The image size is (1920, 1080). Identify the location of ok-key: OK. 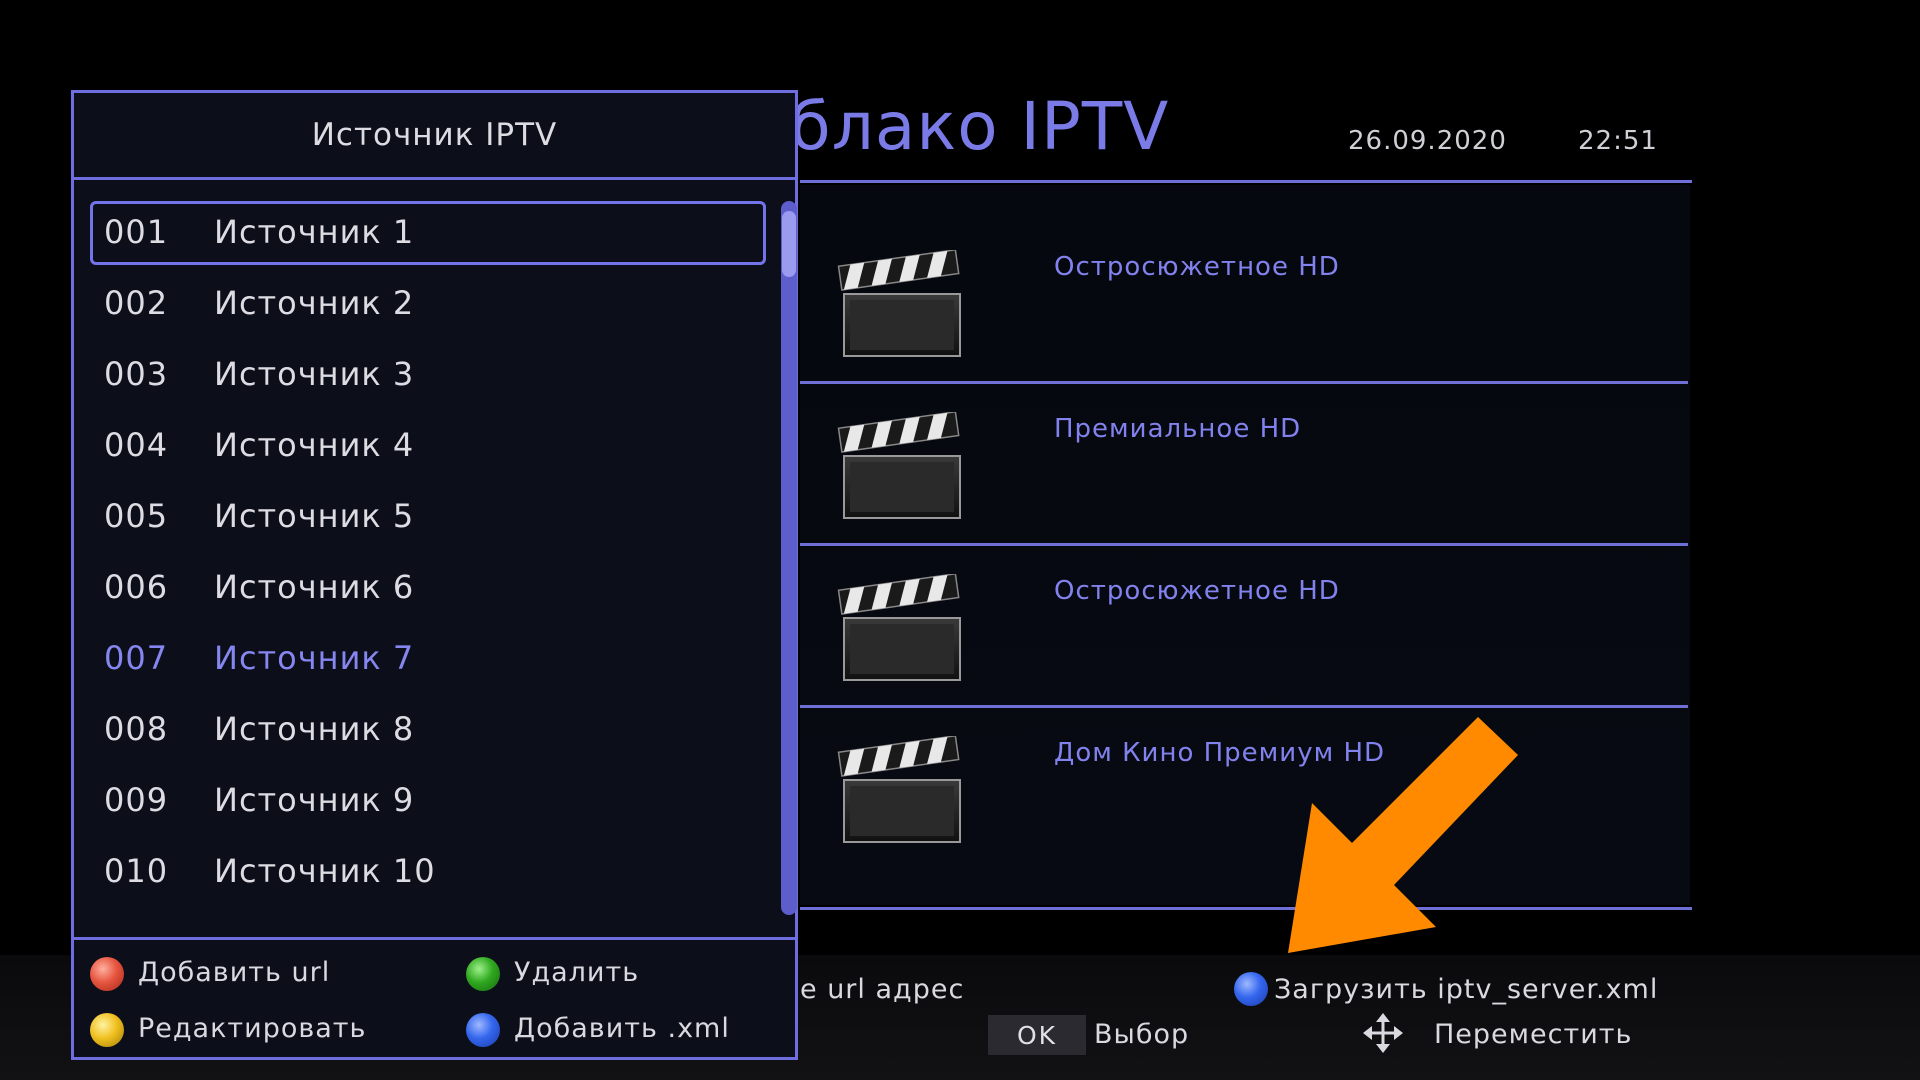
(1037, 1035).